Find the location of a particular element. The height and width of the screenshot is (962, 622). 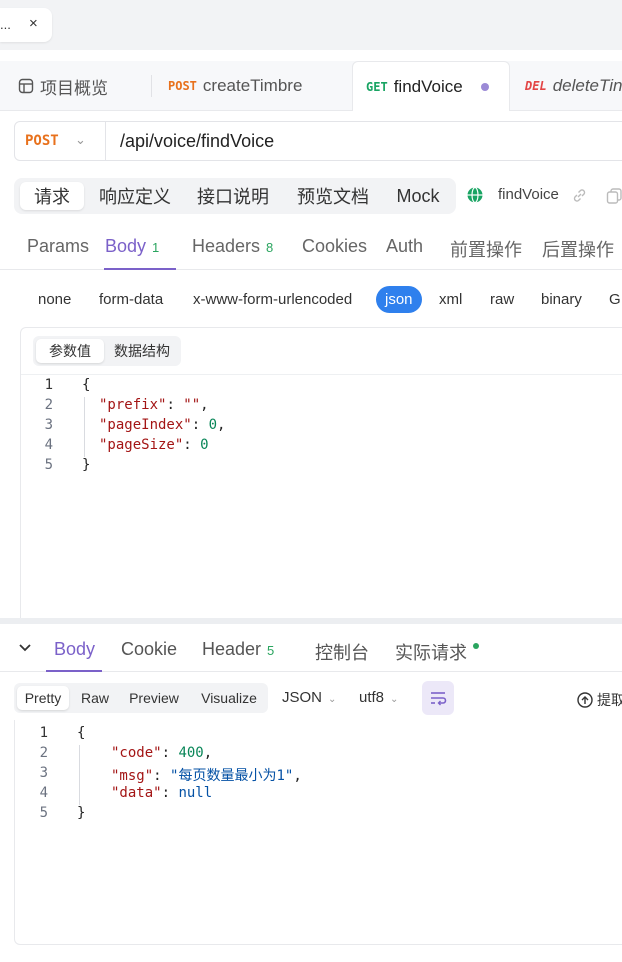

body-type-binary: binary is located at coordinates (561, 299).